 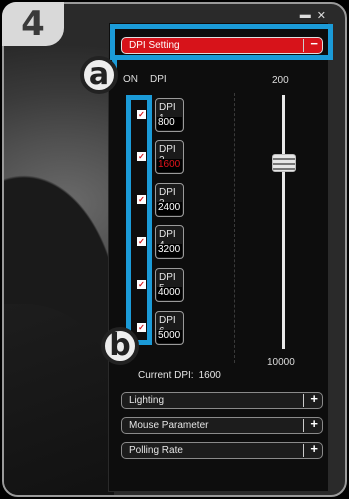 I want to click on polling-rate-label: Polling Rate, so click(x=156, y=450).